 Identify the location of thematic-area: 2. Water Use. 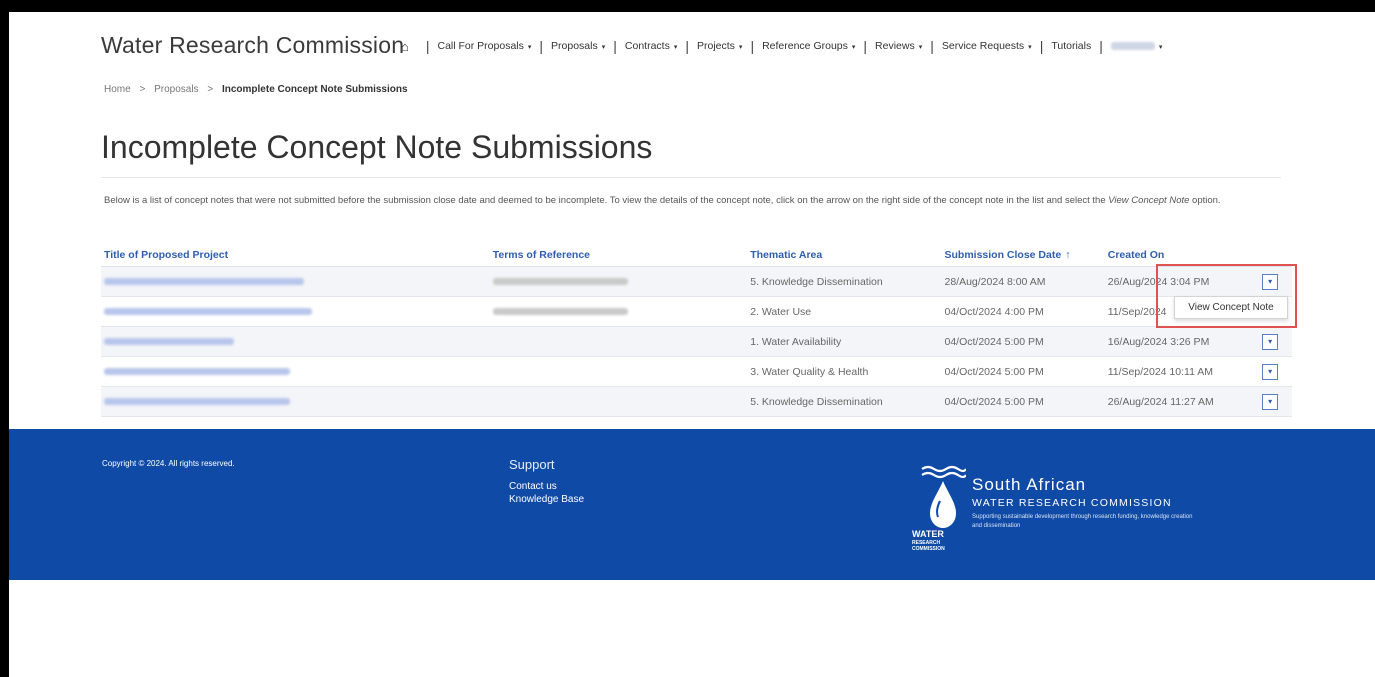
(844, 311).